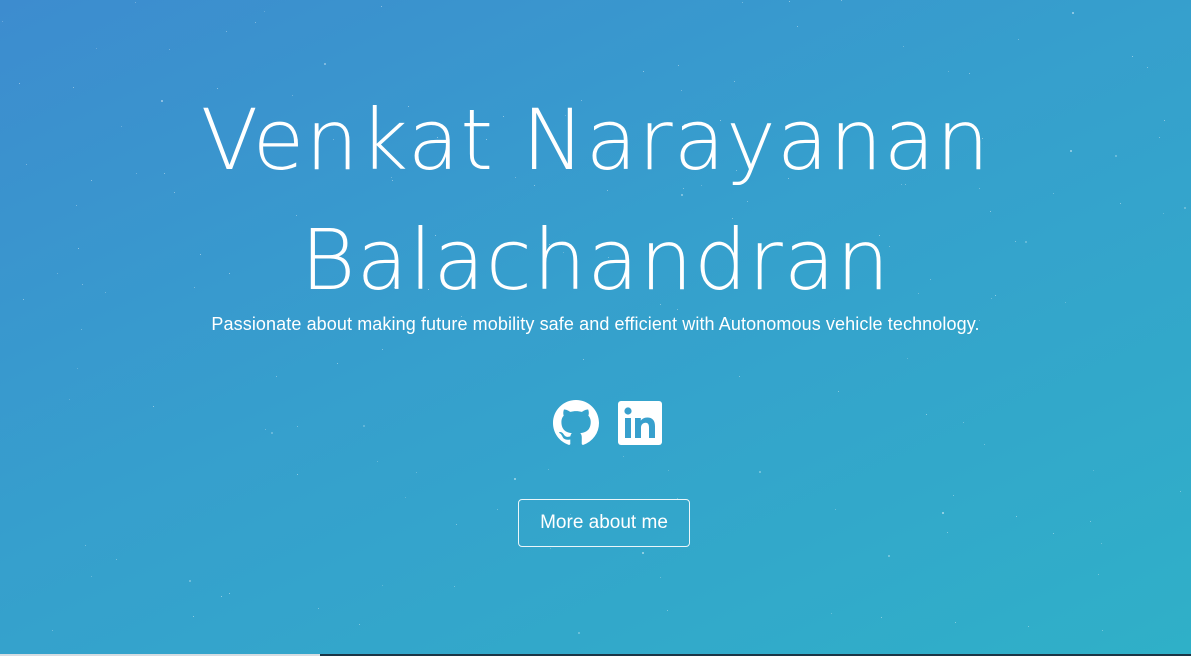 This screenshot has width=1191, height=656. I want to click on linkedin-icon, so click(640, 423).